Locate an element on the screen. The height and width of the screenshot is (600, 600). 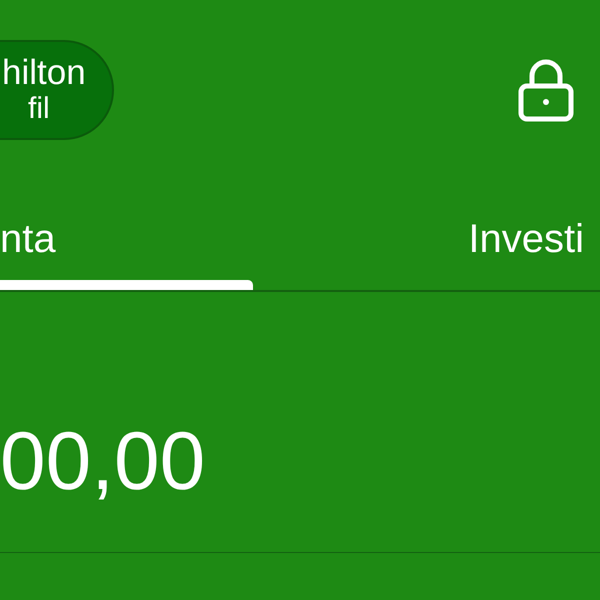
tab: Investi is located at coordinates (526, 237).